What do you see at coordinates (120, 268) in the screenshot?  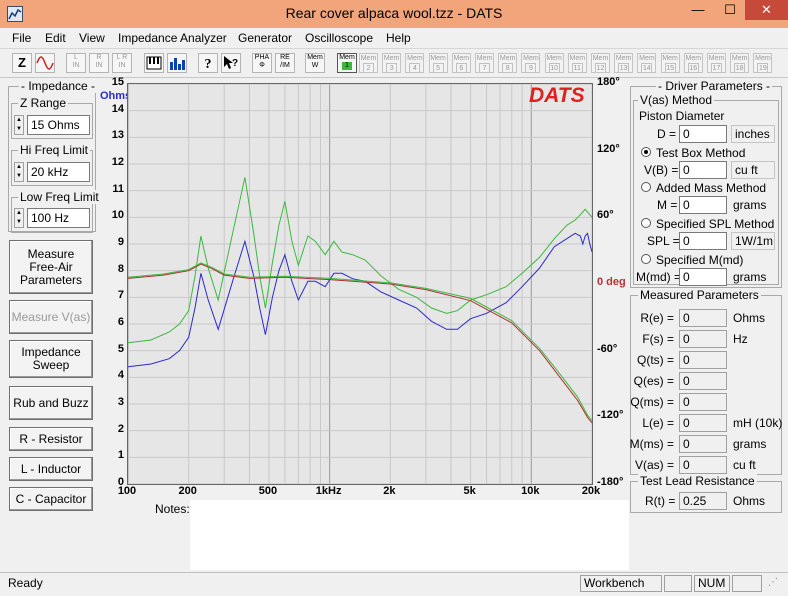 I see `y-tick-label: 8` at bounding box center [120, 268].